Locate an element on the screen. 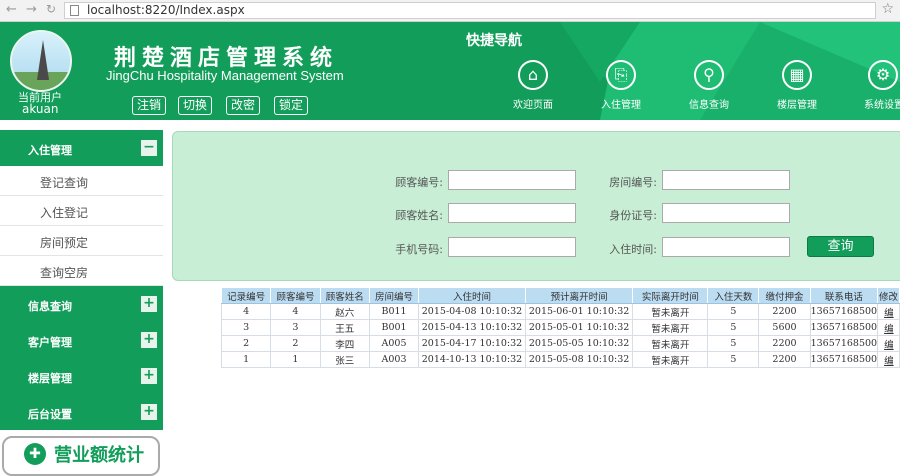  section-label: 信息查询 is located at coordinates (50, 306).